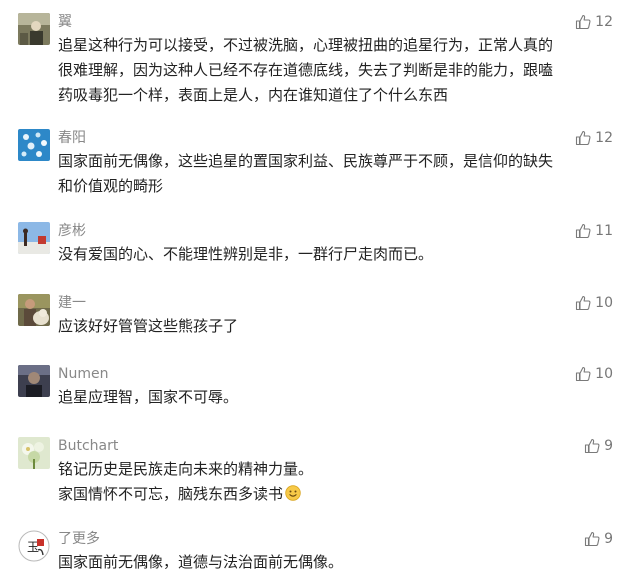 The width and height of the screenshot is (631, 587). Describe the element at coordinates (338, 494) in the screenshot. I see `comment-line: 家国情怀不可忘，脑残东西多读书` at that location.